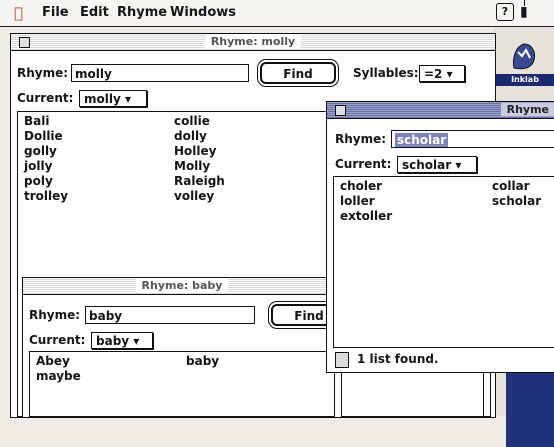 Image resolution: width=554 pixels, height=447 pixels. I want to click on rhyme-list-column-1: choler loller extoller, so click(366, 201).